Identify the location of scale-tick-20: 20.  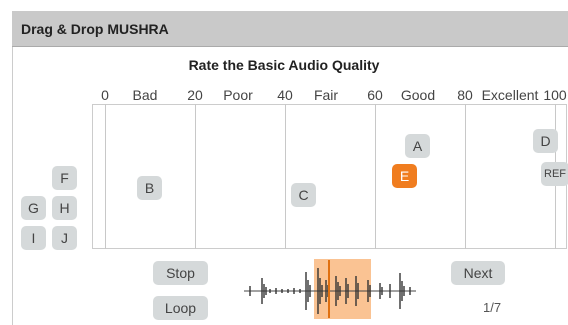
(195, 95).